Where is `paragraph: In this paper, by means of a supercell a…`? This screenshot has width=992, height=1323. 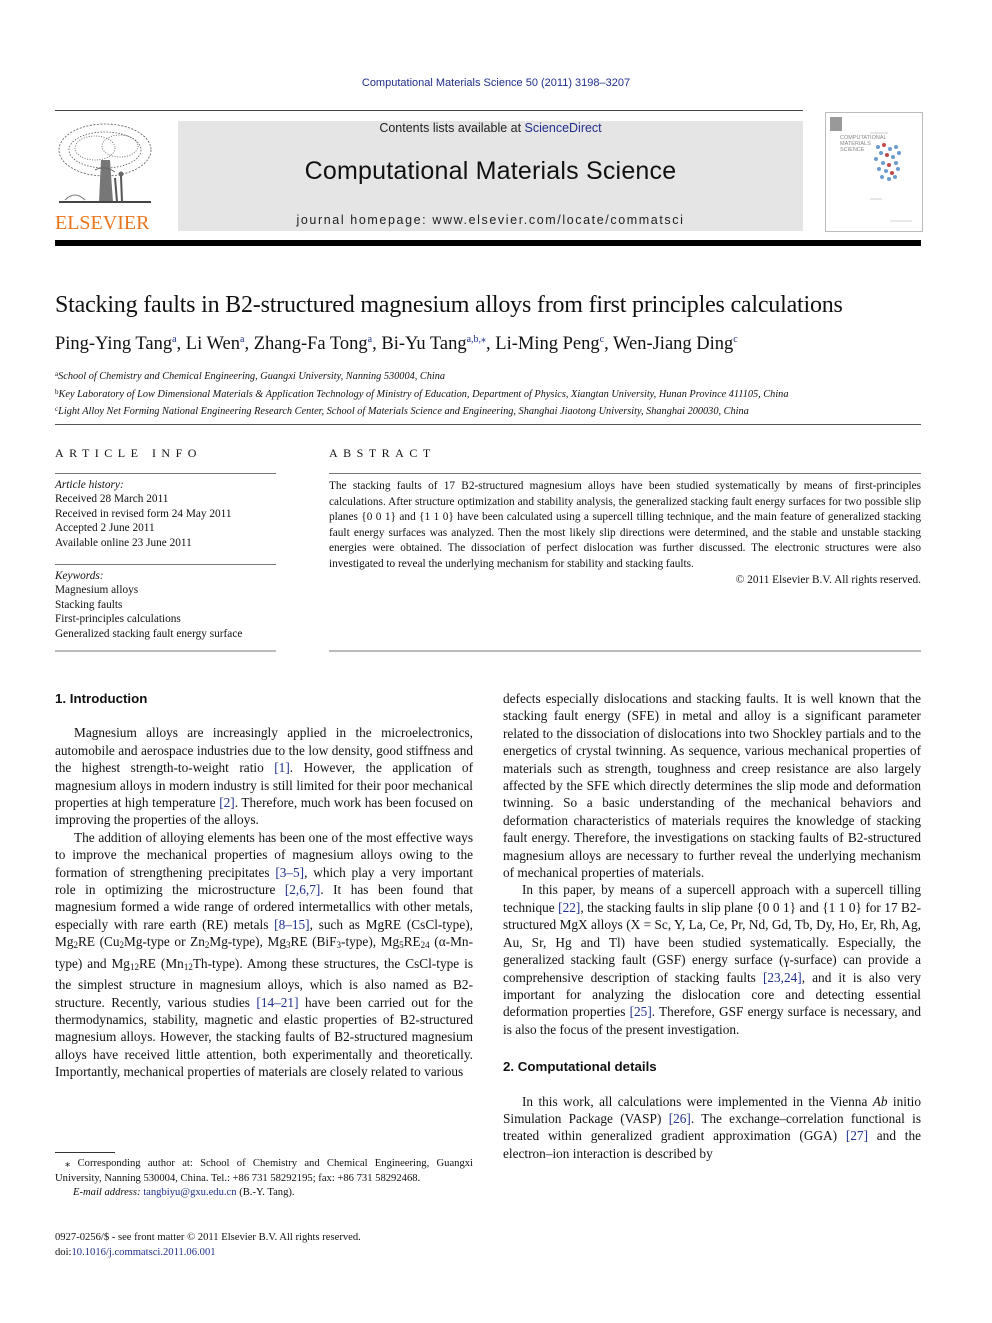 paragraph: In this paper, by means of a supercell a… is located at coordinates (712, 959).